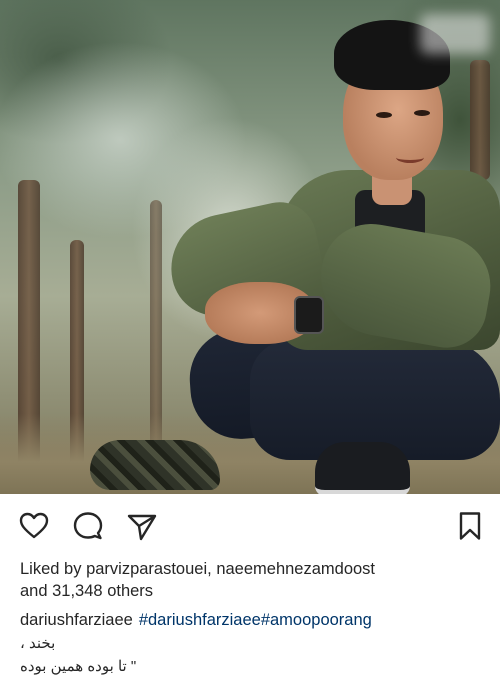 The image size is (500, 681). Describe the element at coordinates (146, 569) in the screenshot. I see `liker-username: parvizparastouei` at that location.